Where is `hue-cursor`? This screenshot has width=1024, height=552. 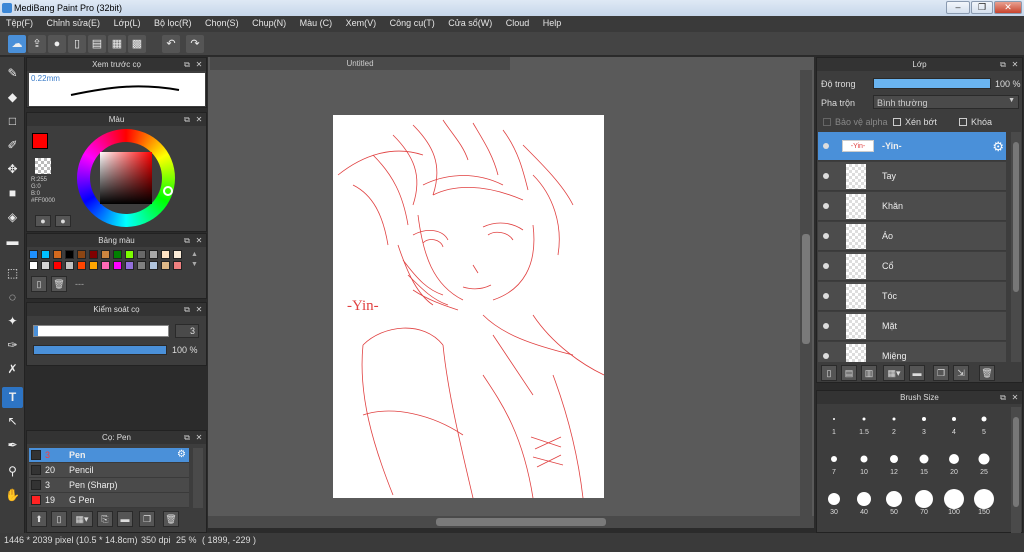 hue-cursor is located at coordinates (168, 191).